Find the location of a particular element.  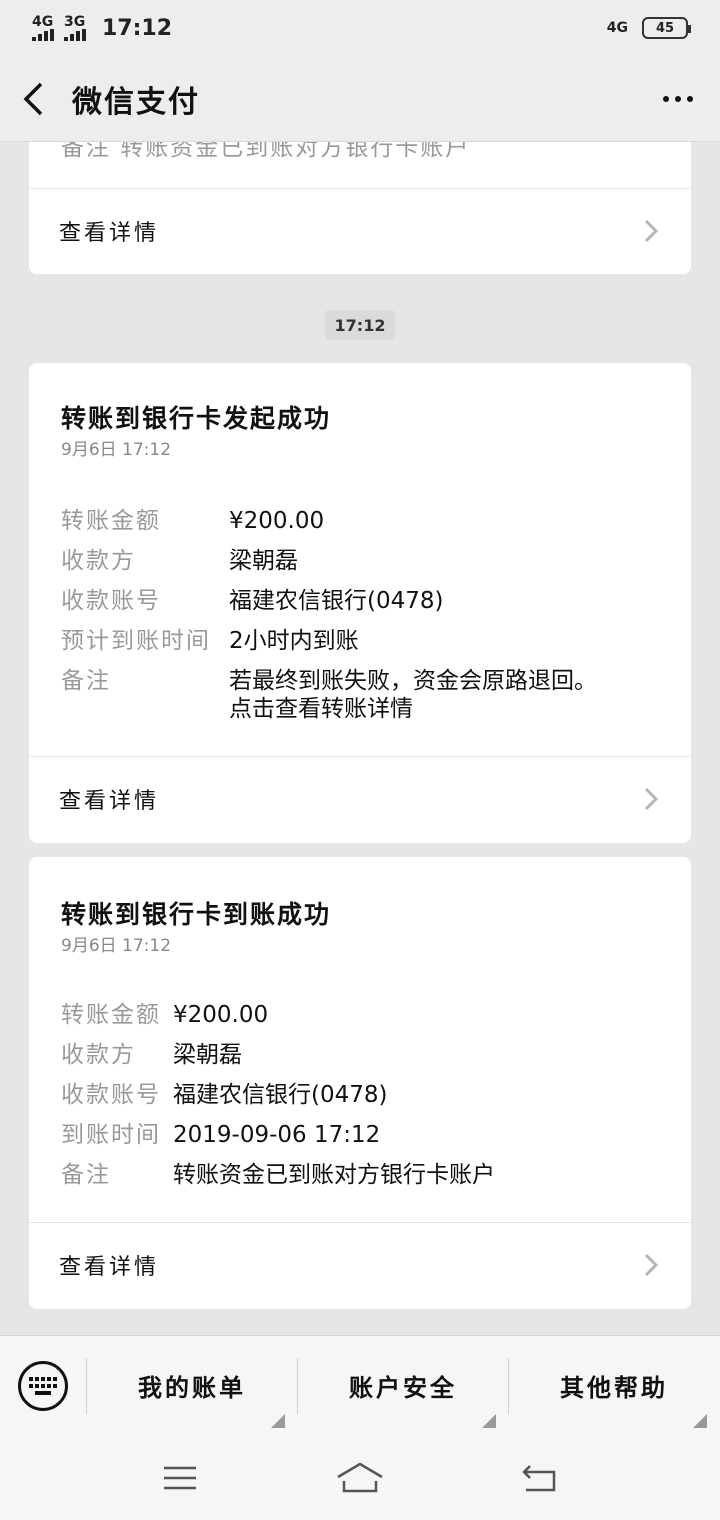

battery-icon: 45 is located at coordinates (666, 28).